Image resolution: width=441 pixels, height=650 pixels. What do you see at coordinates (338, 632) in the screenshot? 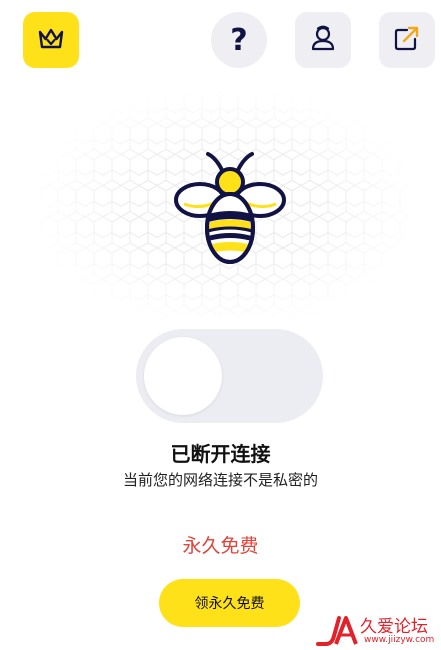
I see `ja-logo-icon` at bounding box center [338, 632].